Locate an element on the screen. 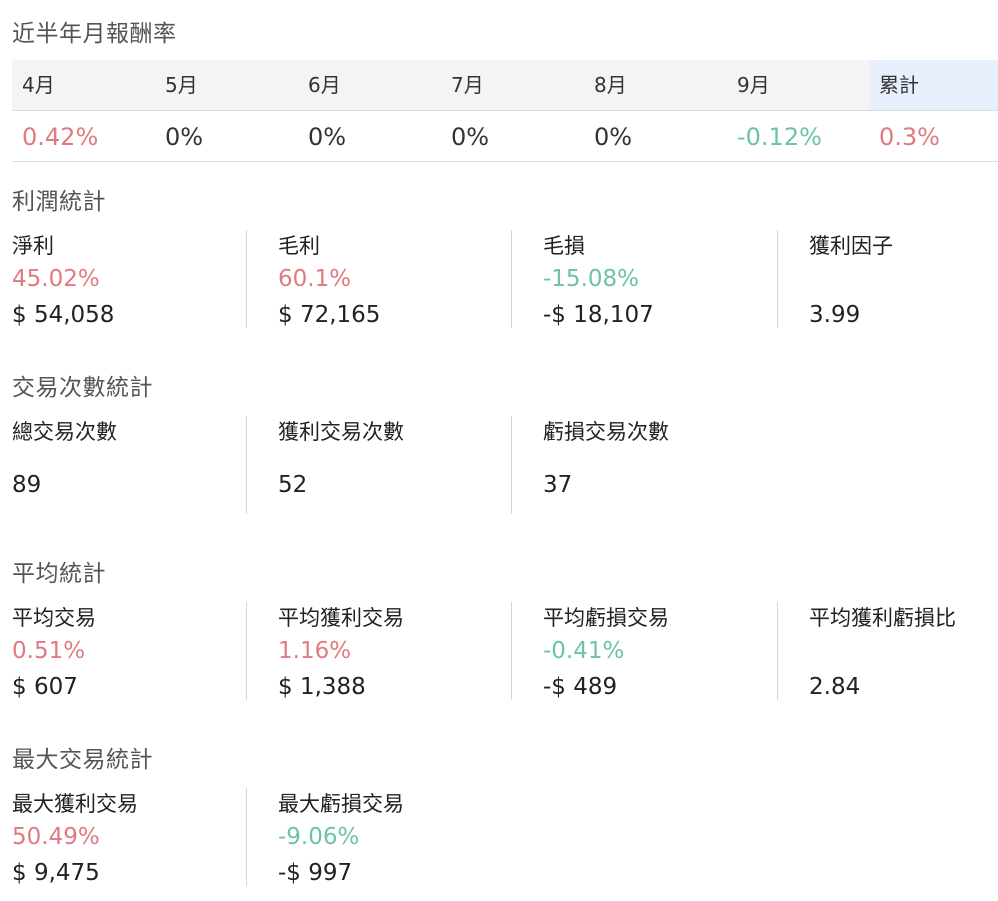 The image size is (998, 901). month-header-jun: 6月 is located at coordinates (324, 85).